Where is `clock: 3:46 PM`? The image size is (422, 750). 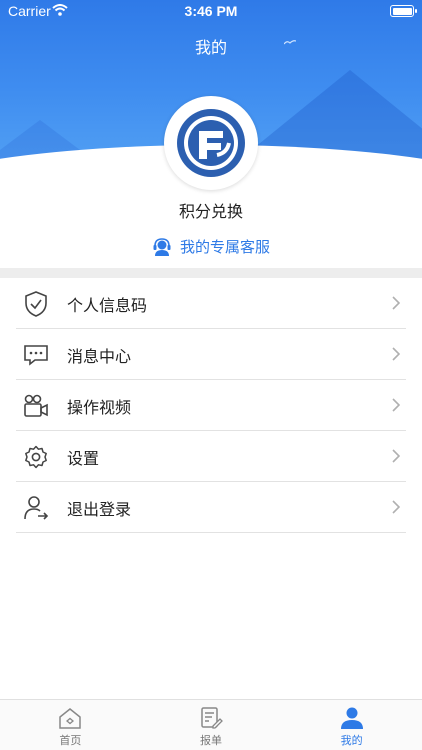 clock: 3:46 PM is located at coordinates (211, 11).